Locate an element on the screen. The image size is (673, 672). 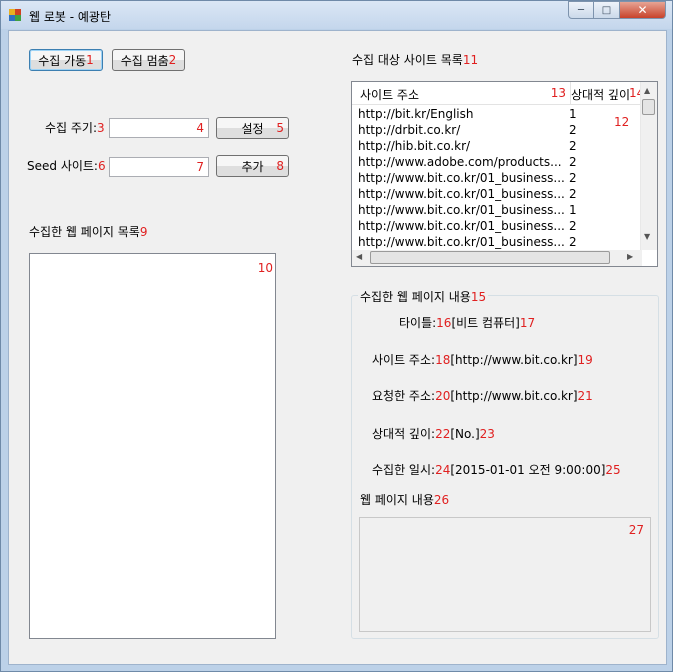
listview-header: 사이트 주소 13 상대적 깊이 14 is located at coordinates (497, 93).